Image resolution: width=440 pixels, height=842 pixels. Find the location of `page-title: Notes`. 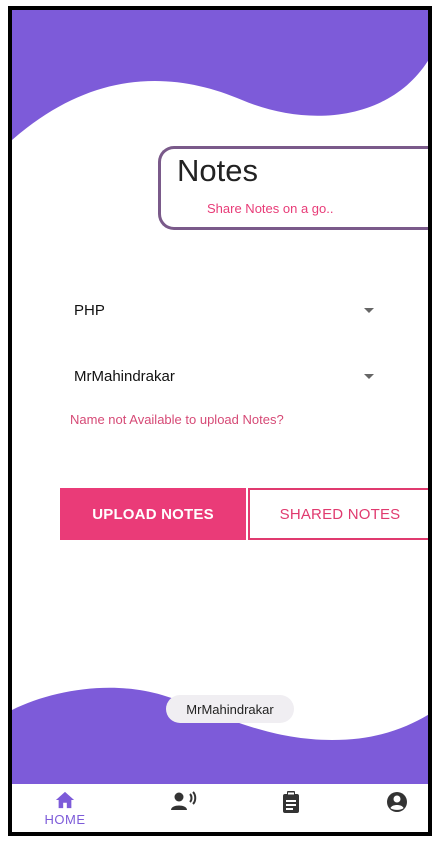

page-title: Notes is located at coordinates (217, 170).